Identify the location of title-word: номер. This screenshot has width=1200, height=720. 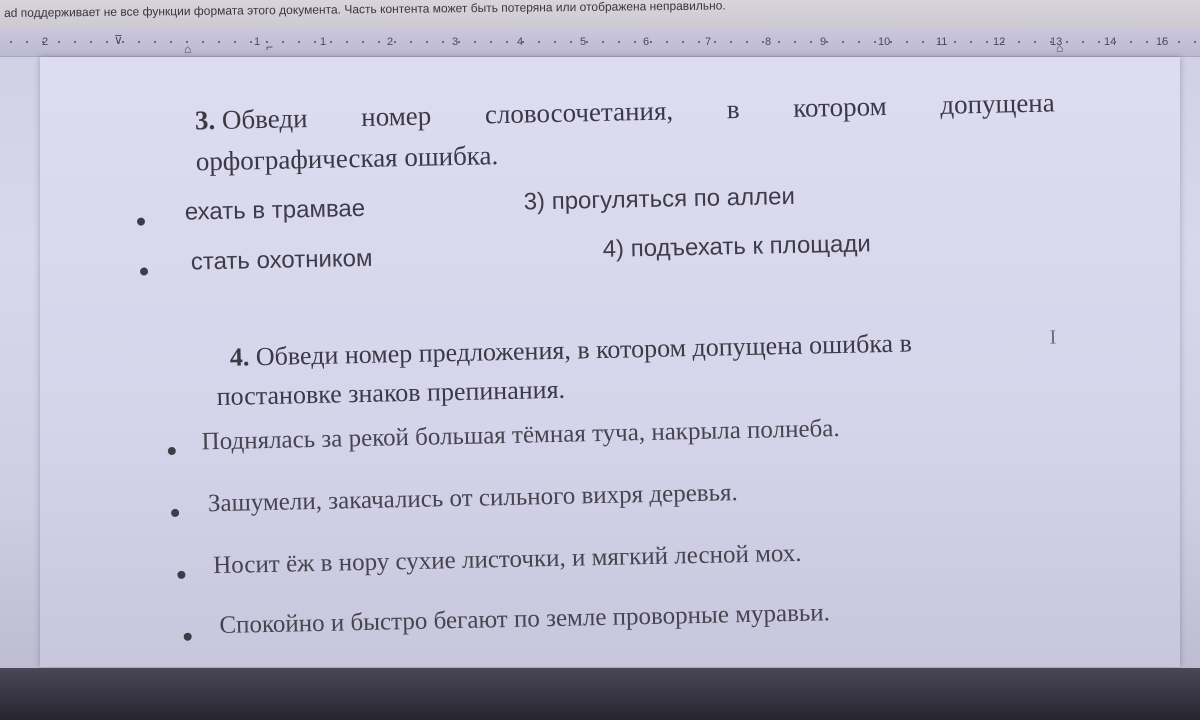
(396, 116).